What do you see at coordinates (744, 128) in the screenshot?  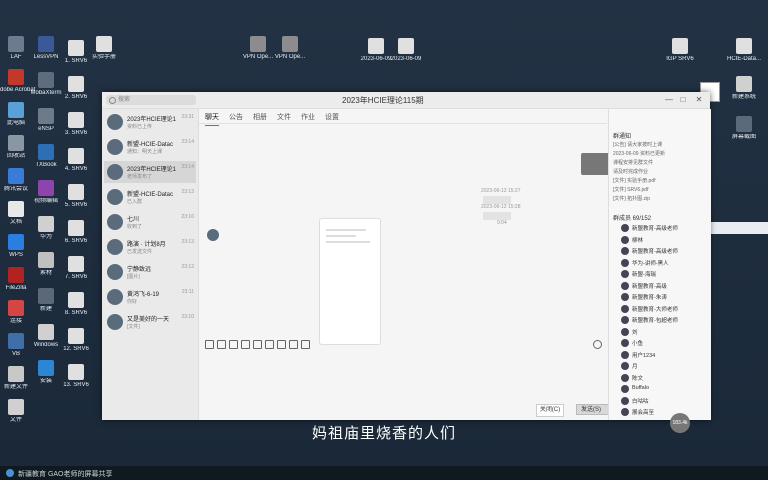 I see `desktop-icon: 屏幕截图` at bounding box center [744, 128].